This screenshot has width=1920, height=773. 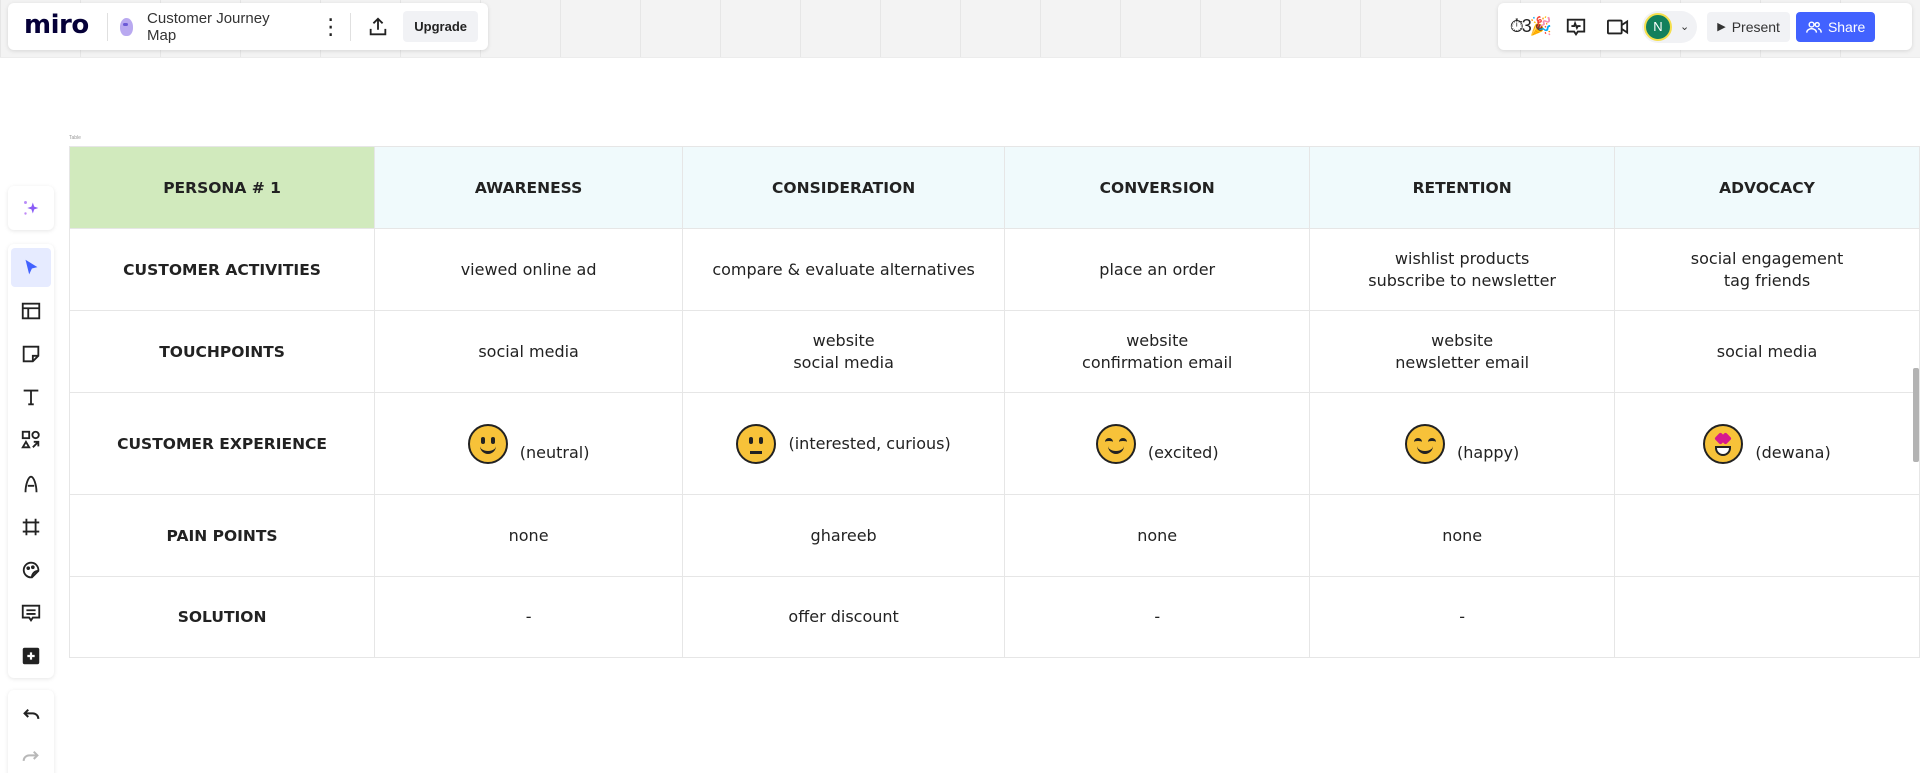 I want to click on star-struck-icon, so click(x=1723, y=443).